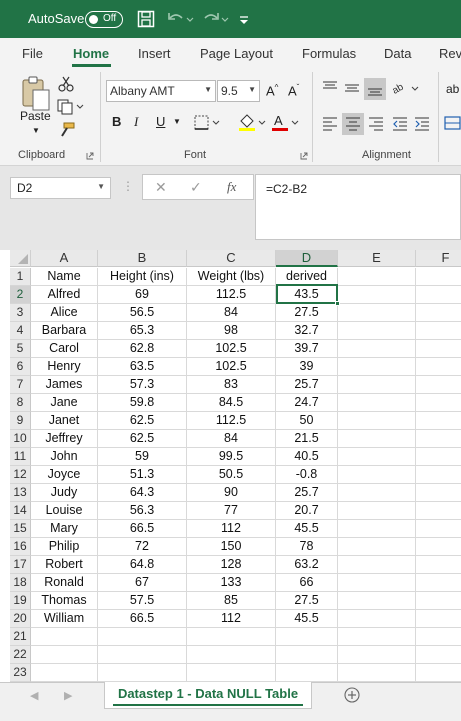  What do you see at coordinates (285, 122) in the screenshot?
I see `font-color-icon: A` at bounding box center [285, 122].